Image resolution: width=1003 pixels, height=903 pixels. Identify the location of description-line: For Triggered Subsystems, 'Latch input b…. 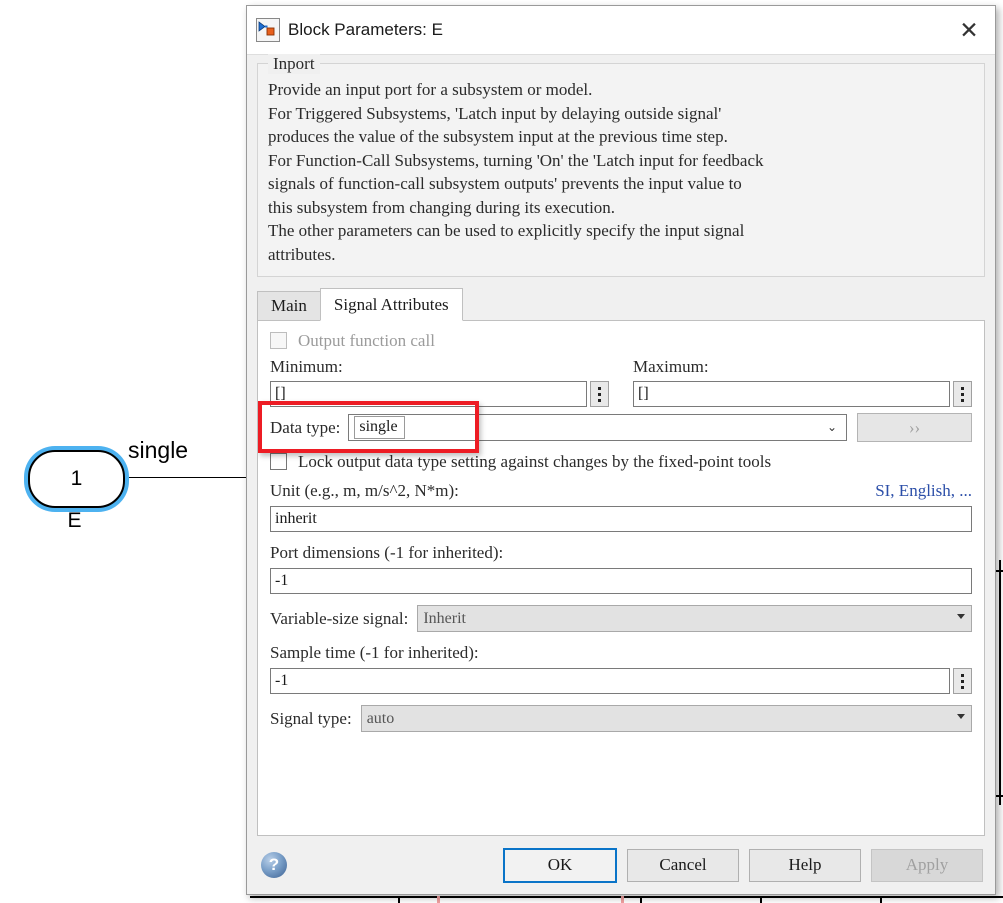
(495, 113).